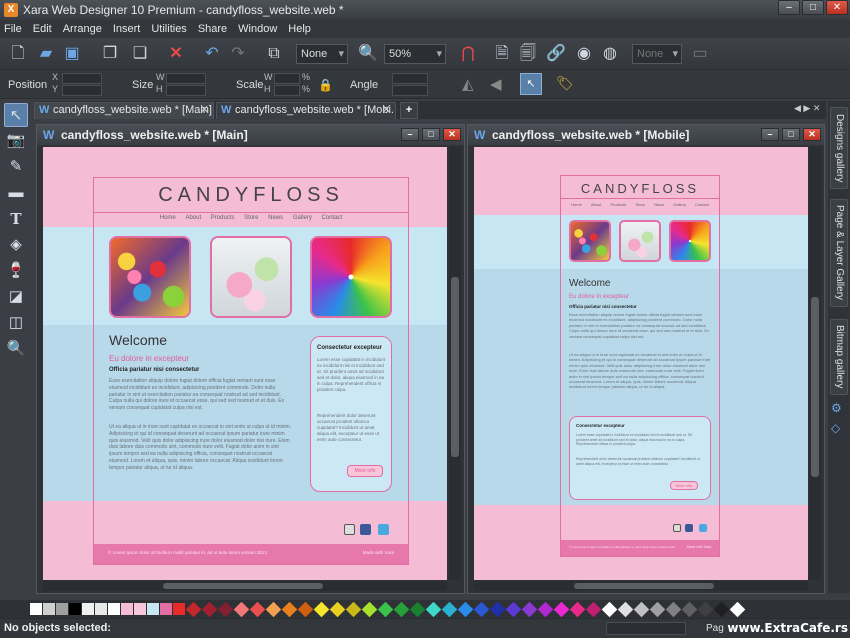 The image size is (850, 638). What do you see at coordinates (16, 245) in the screenshot?
I see `fill-tool-icon: ◈` at bounding box center [16, 245].